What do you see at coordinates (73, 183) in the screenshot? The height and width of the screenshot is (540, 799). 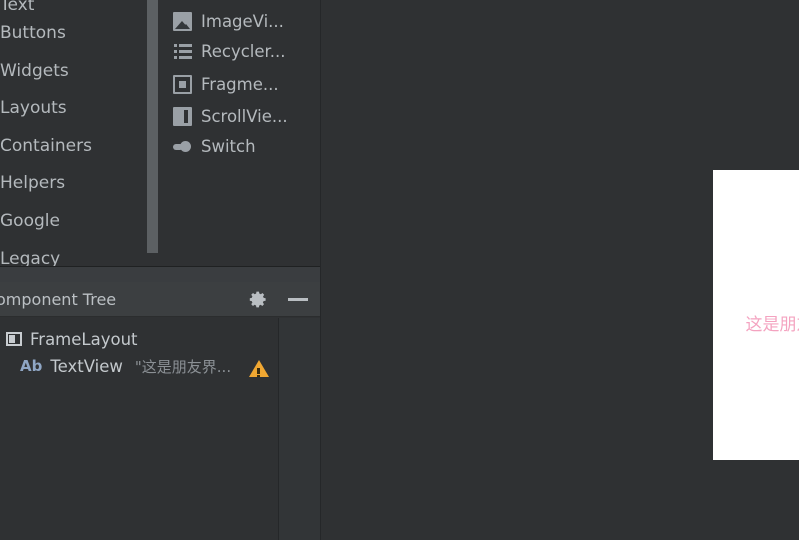 I see `palette-category-helpers: Helpers` at bounding box center [73, 183].